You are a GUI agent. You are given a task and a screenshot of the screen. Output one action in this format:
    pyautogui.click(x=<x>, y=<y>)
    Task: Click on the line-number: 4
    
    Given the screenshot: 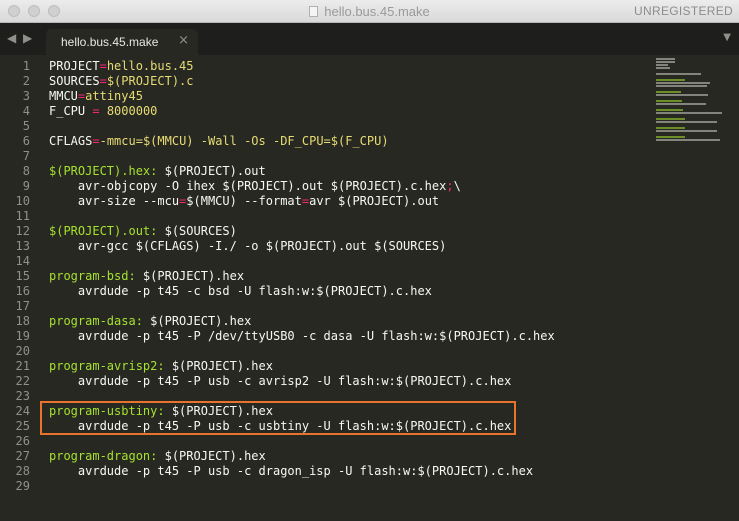 What is the action you would take?
    pyautogui.click(x=26, y=111)
    